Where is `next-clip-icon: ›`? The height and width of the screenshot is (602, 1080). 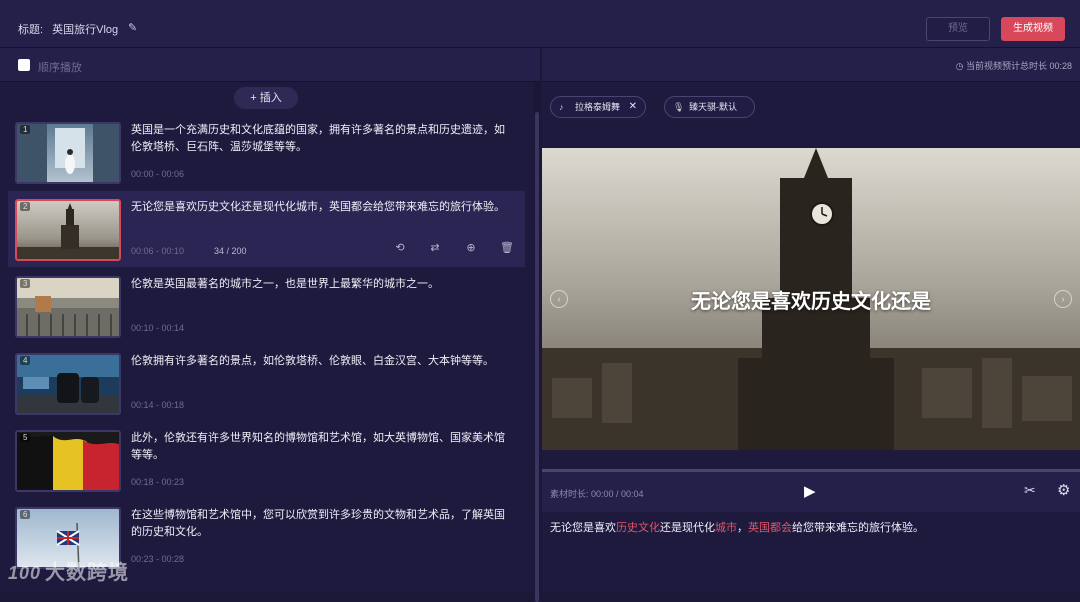
next-clip-icon: › is located at coordinates (1063, 299).